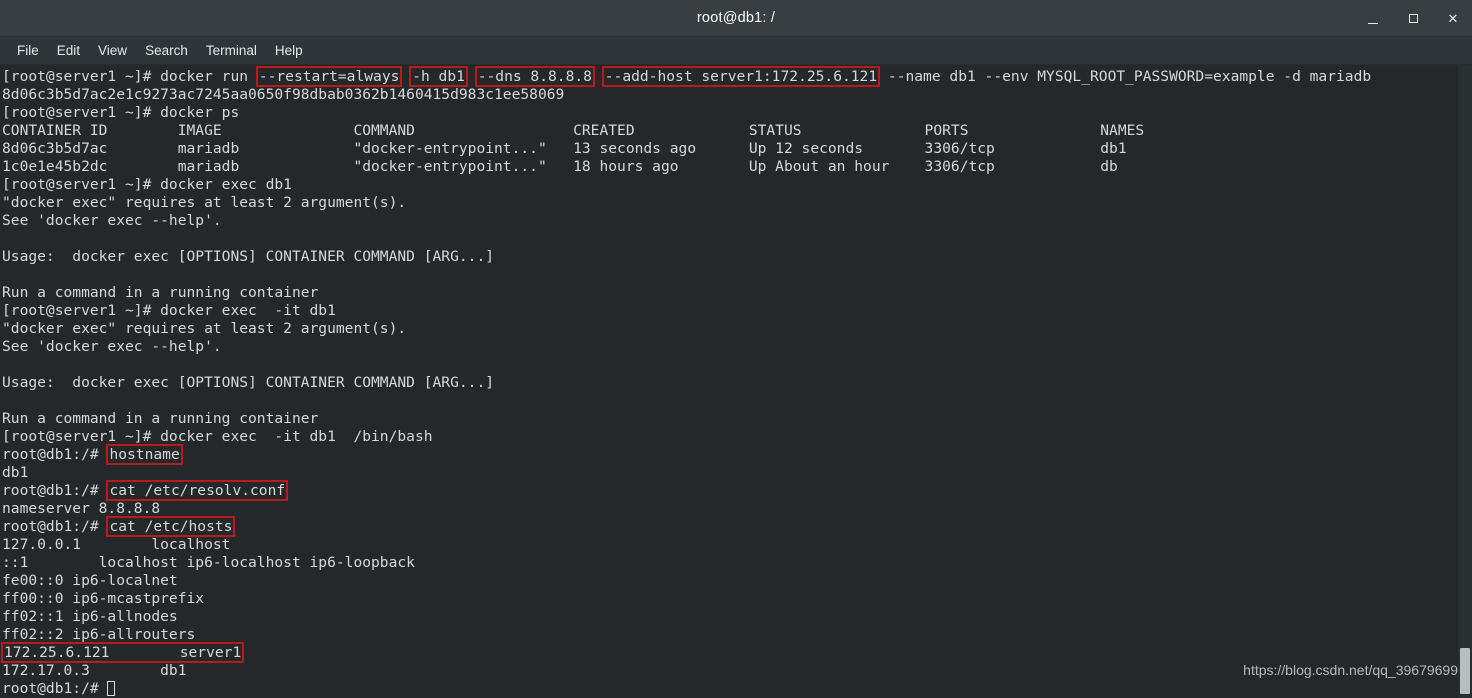 The image size is (1472, 698). I want to click on terminal-cursor, so click(111, 688).